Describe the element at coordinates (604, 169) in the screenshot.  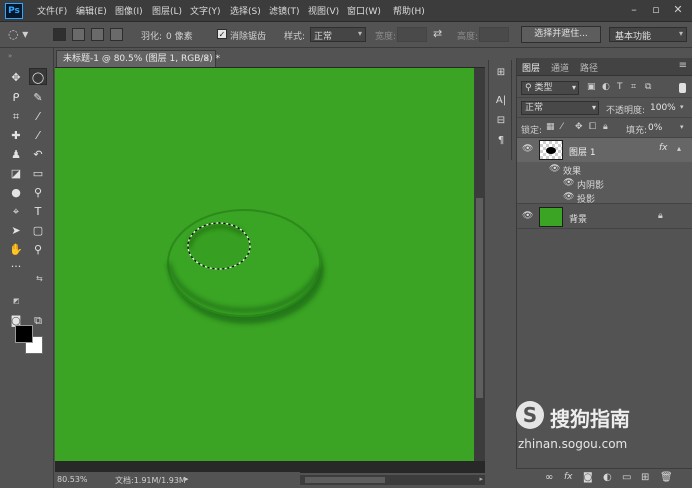
I see `effects-row: 👁︎ 效果` at that location.